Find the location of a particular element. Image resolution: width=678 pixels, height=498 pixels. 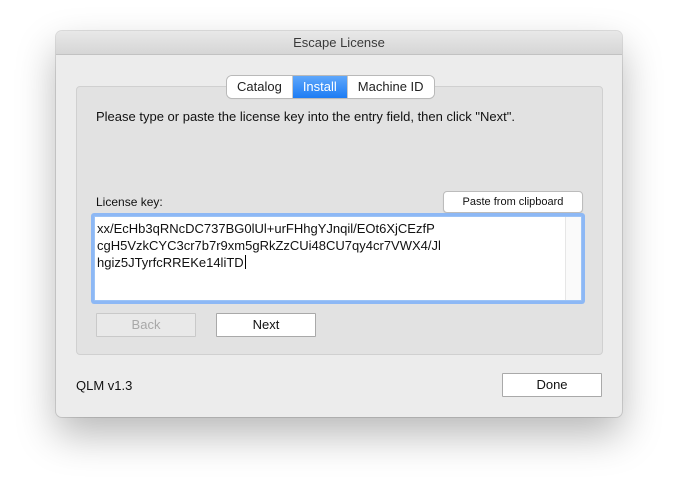

back-button: Back is located at coordinates (146, 325).